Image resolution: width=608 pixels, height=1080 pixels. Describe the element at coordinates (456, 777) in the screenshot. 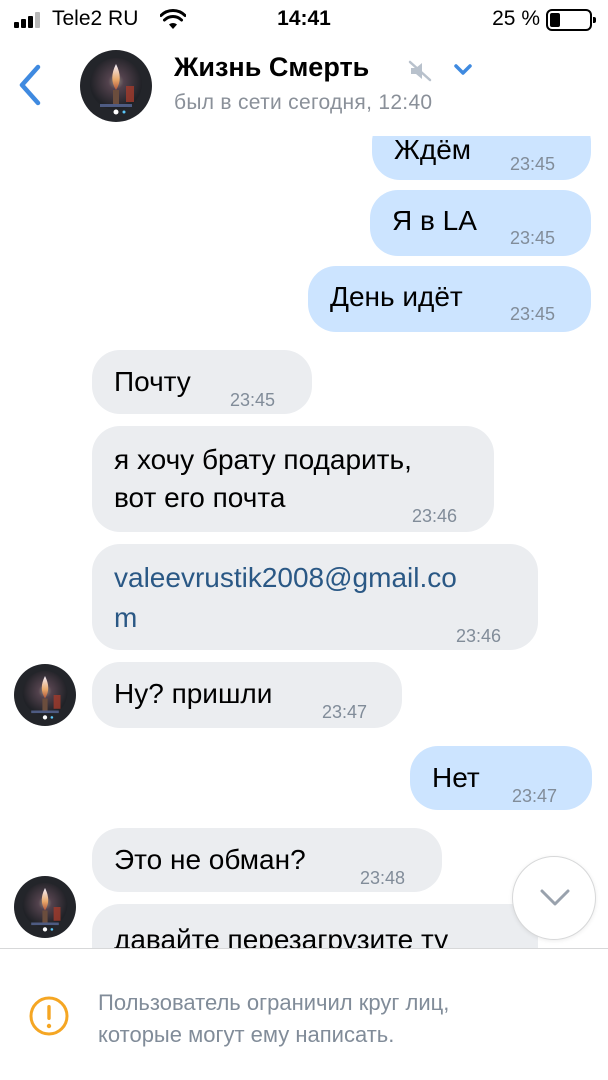

I see `message-text: Нет` at that location.